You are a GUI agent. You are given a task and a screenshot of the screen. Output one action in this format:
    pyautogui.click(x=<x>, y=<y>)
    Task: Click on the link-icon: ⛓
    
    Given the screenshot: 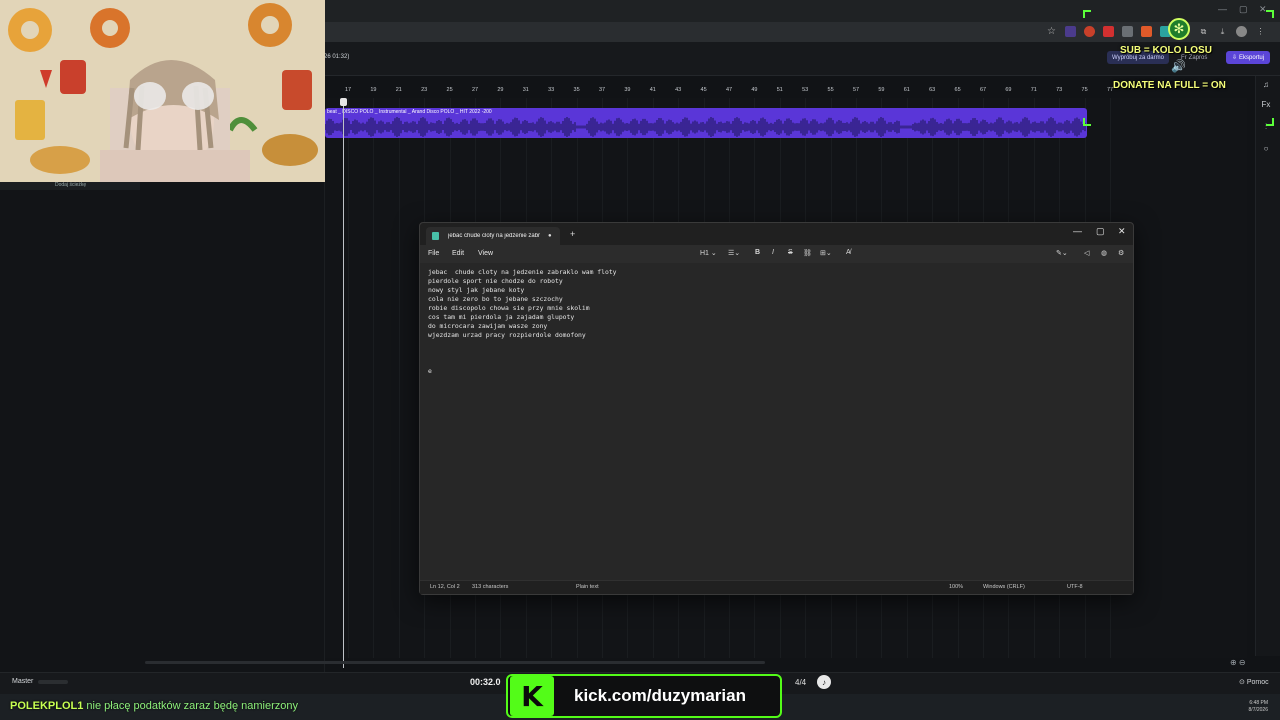 What is the action you would take?
    pyautogui.click(x=807, y=253)
    